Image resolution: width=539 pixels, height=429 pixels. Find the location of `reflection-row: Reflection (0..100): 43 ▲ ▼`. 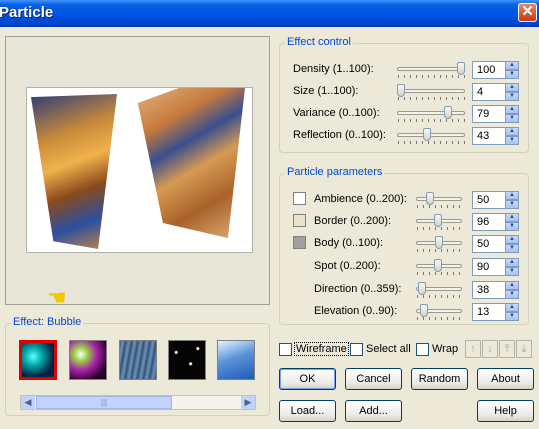

reflection-row: Reflection (0..100): 43 ▲ ▼ is located at coordinates (404, 136).